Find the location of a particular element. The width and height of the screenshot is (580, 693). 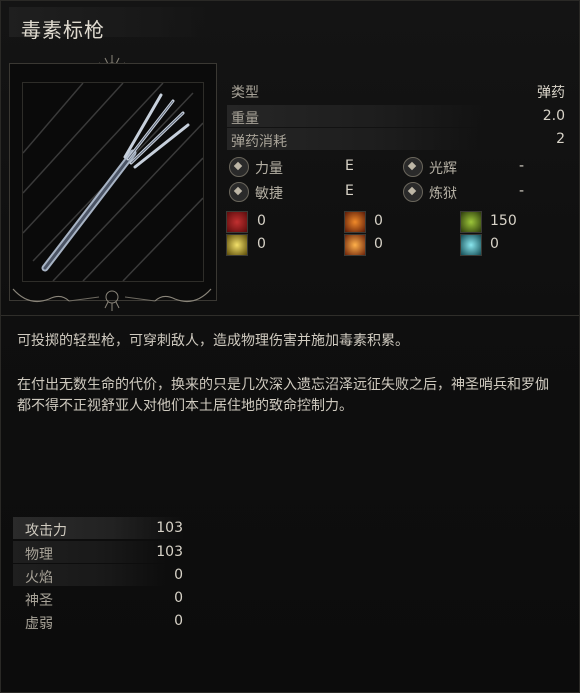

requirement-strength: 力量 E is located at coordinates (299, 167).